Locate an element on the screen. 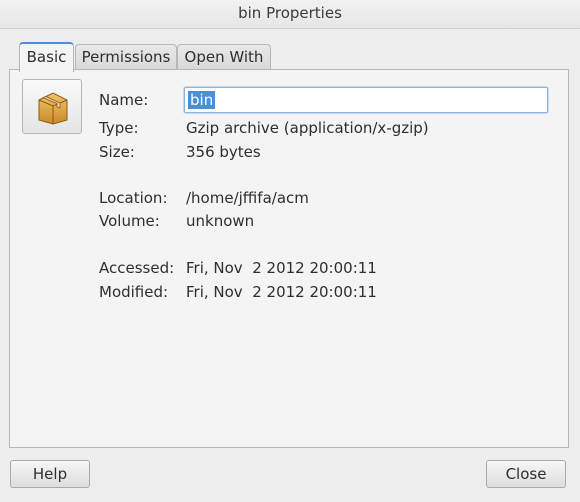 The height and width of the screenshot is (502, 580). size-label: Size: is located at coordinates (117, 152).